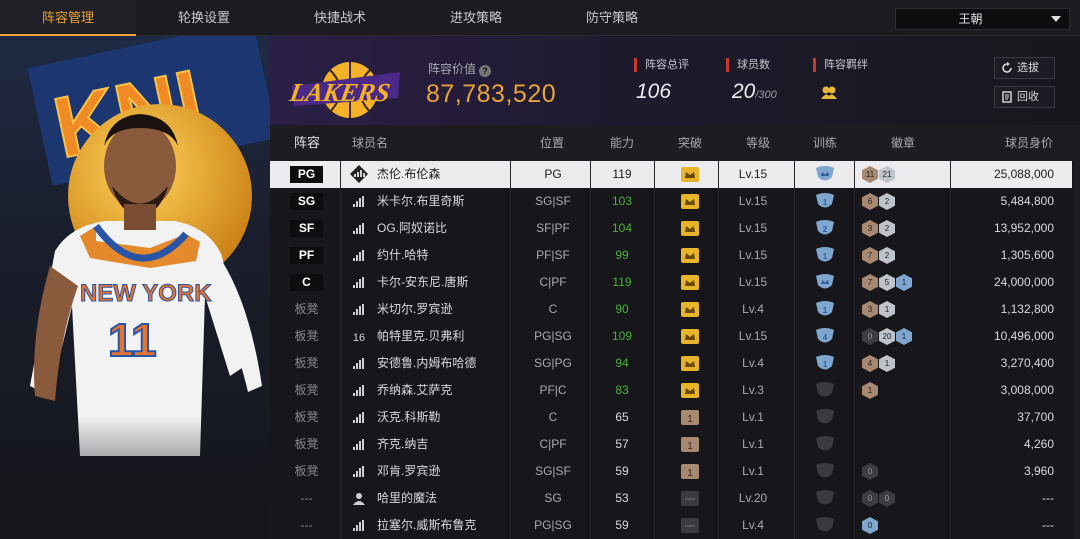  Describe the element at coordinates (878, 363) in the screenshot. I see `badge-group: 41` at that location.